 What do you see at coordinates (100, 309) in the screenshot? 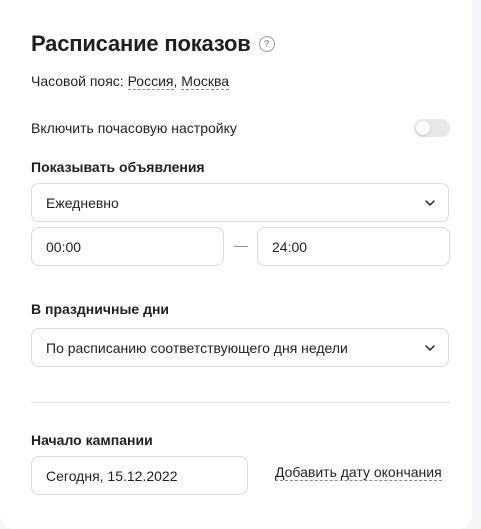
I see `holidays-label: В праздничные дни` at bounding box center [100, 309].